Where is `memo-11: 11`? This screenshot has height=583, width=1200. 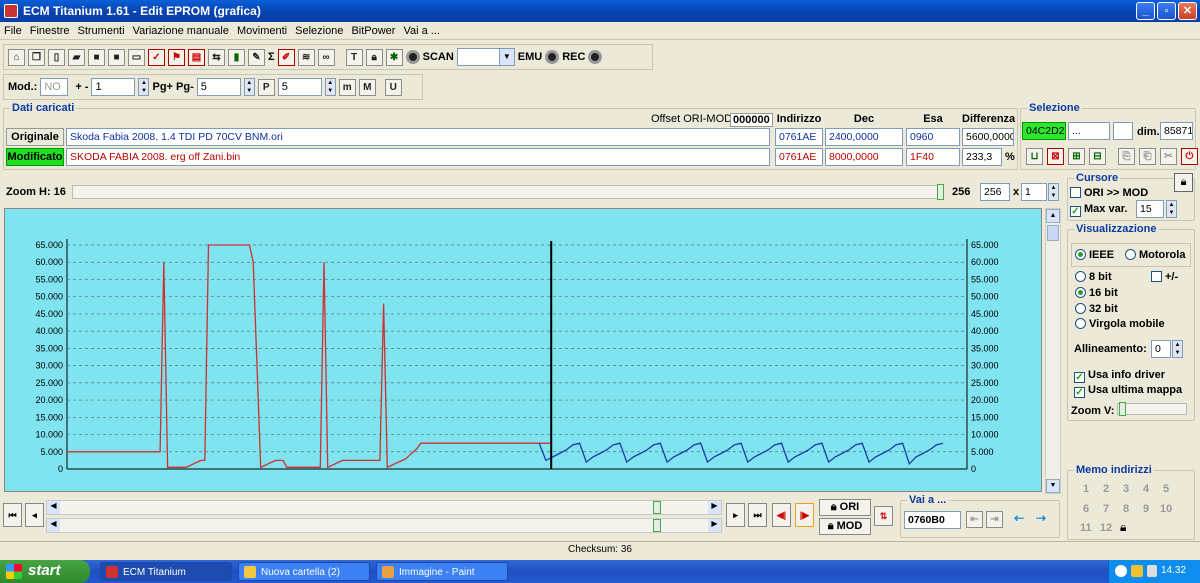
memo-11: 11 is located at coordinates (1086, 528).